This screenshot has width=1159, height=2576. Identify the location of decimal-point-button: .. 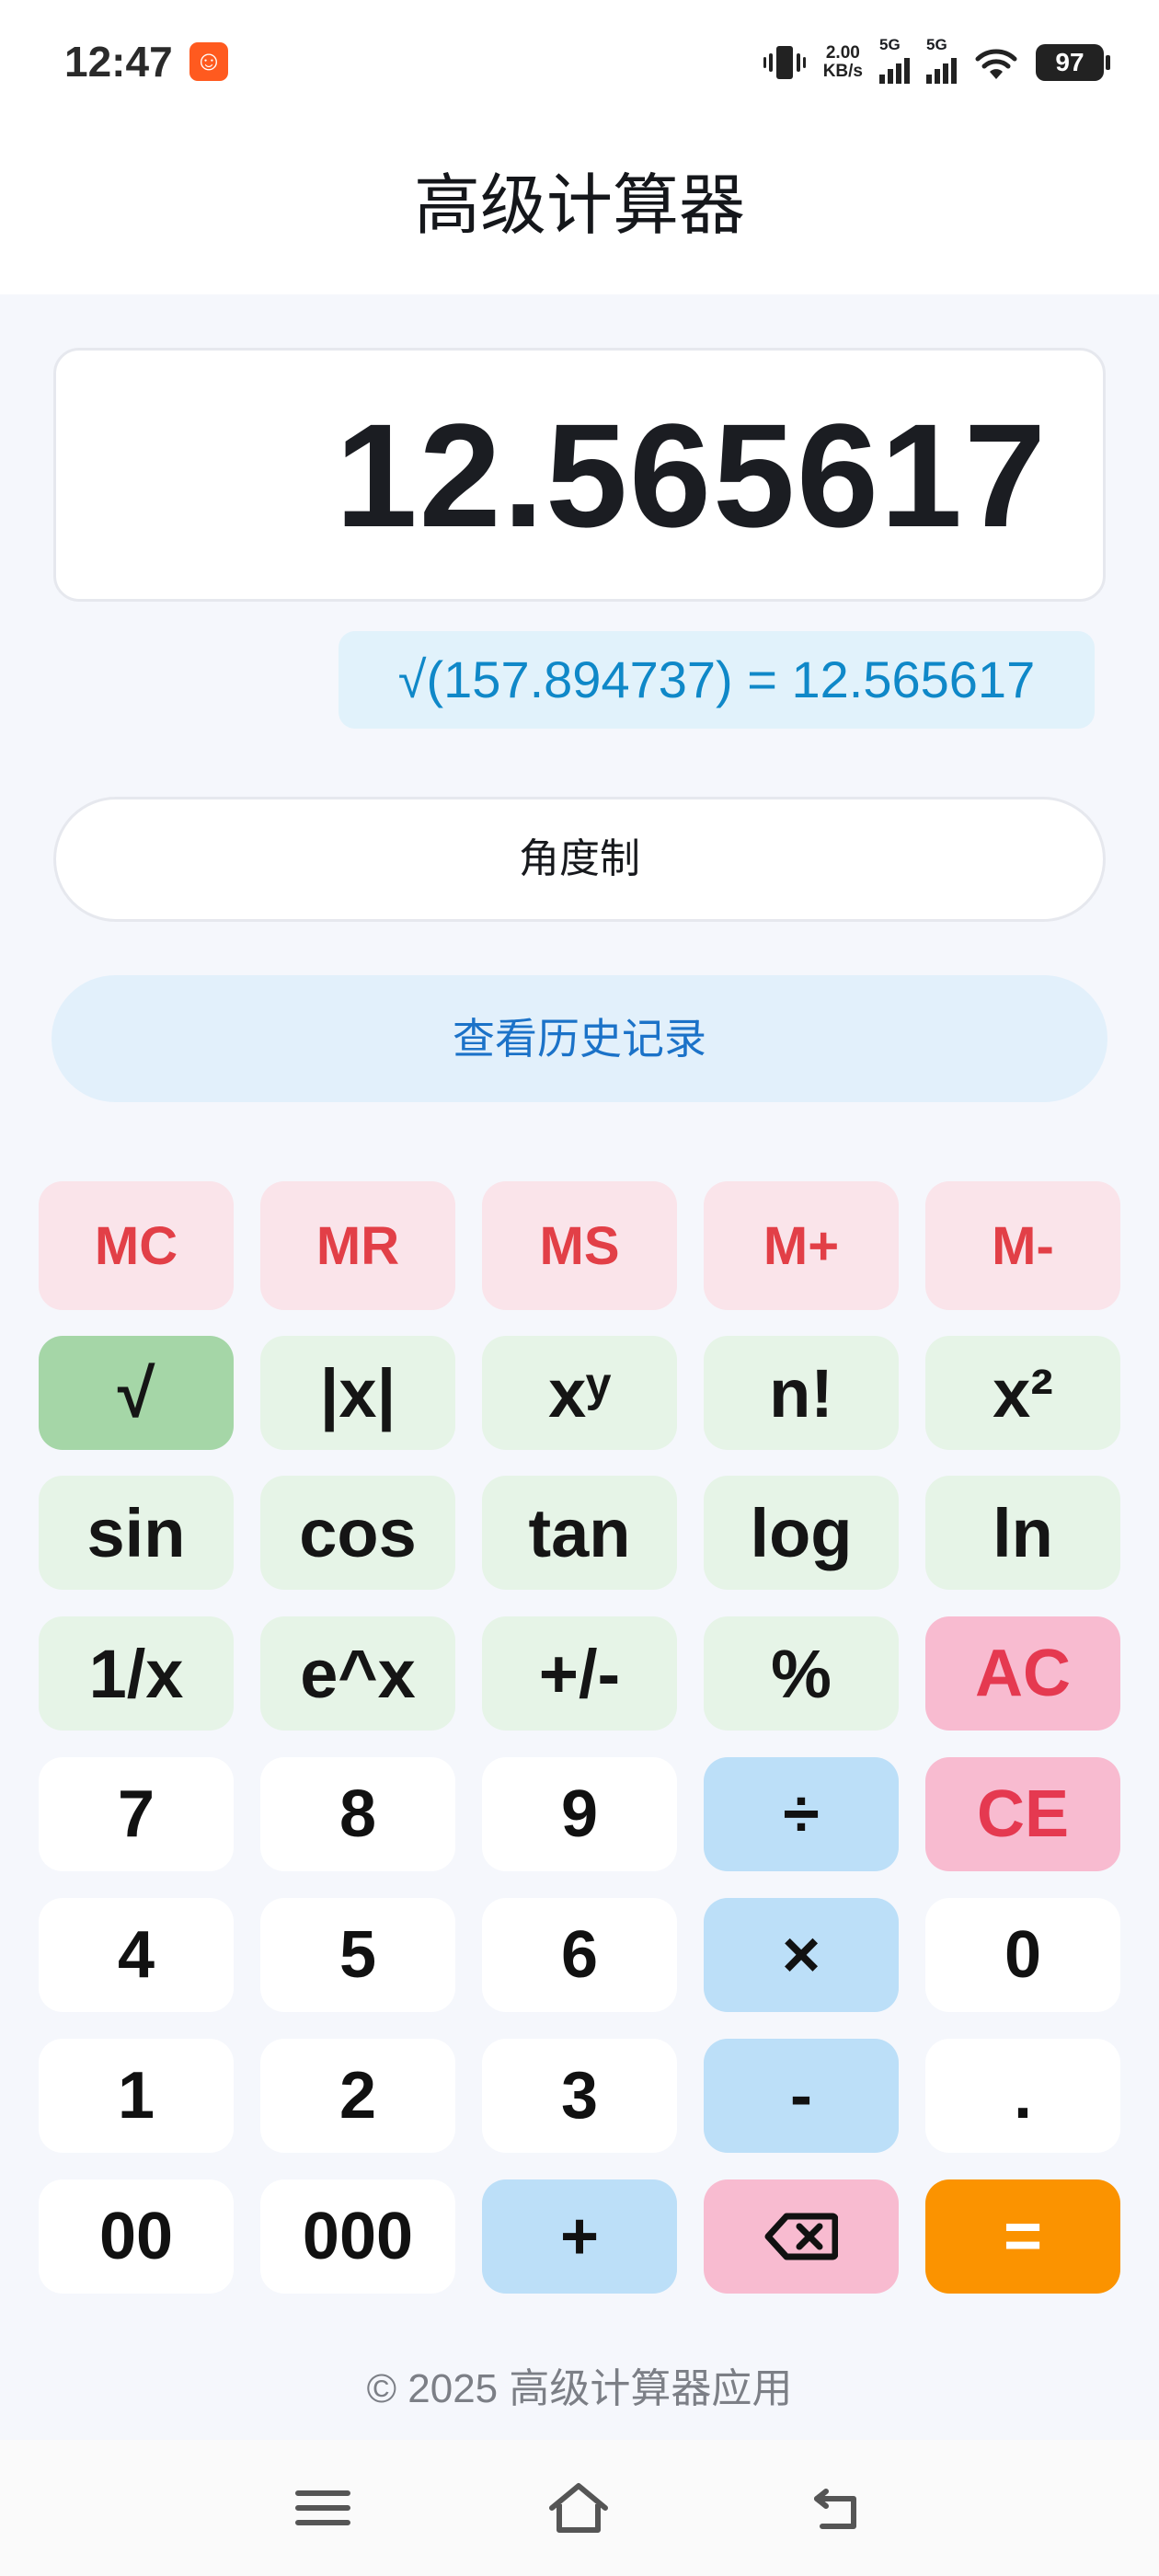
(1022, 2096).